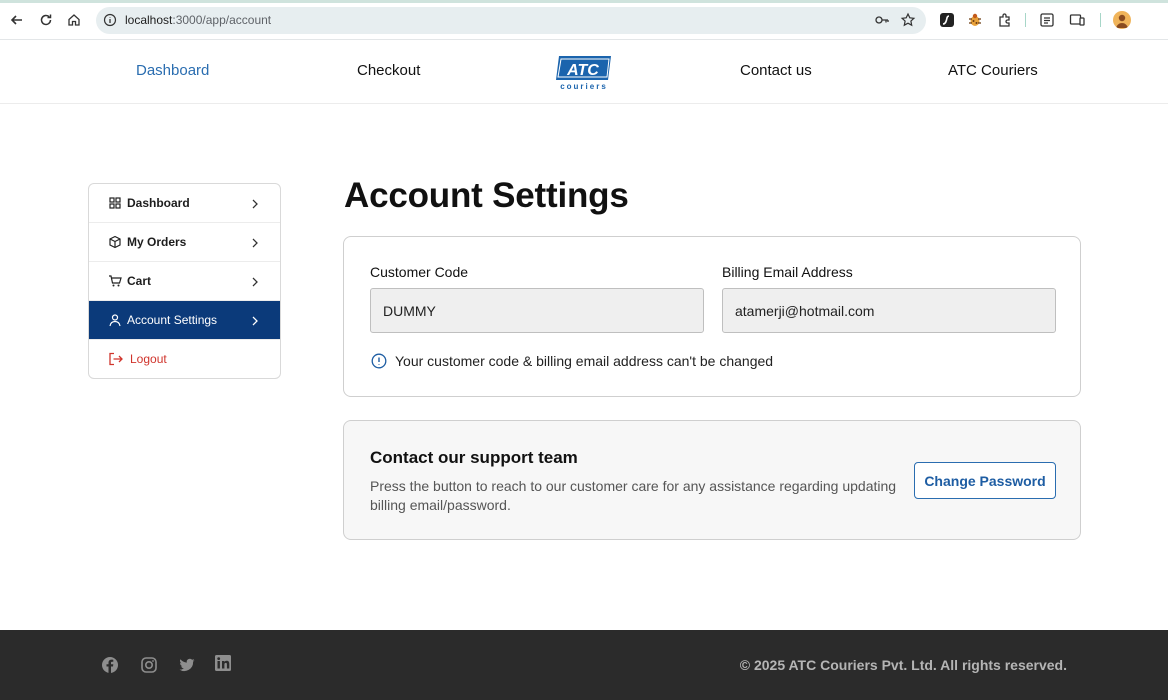 This screenshot has height=700, width=1168. What do you see at coordinates (110, 665) in the screenshot?
I see `facebook-icon` at bounding box center [110, 665].